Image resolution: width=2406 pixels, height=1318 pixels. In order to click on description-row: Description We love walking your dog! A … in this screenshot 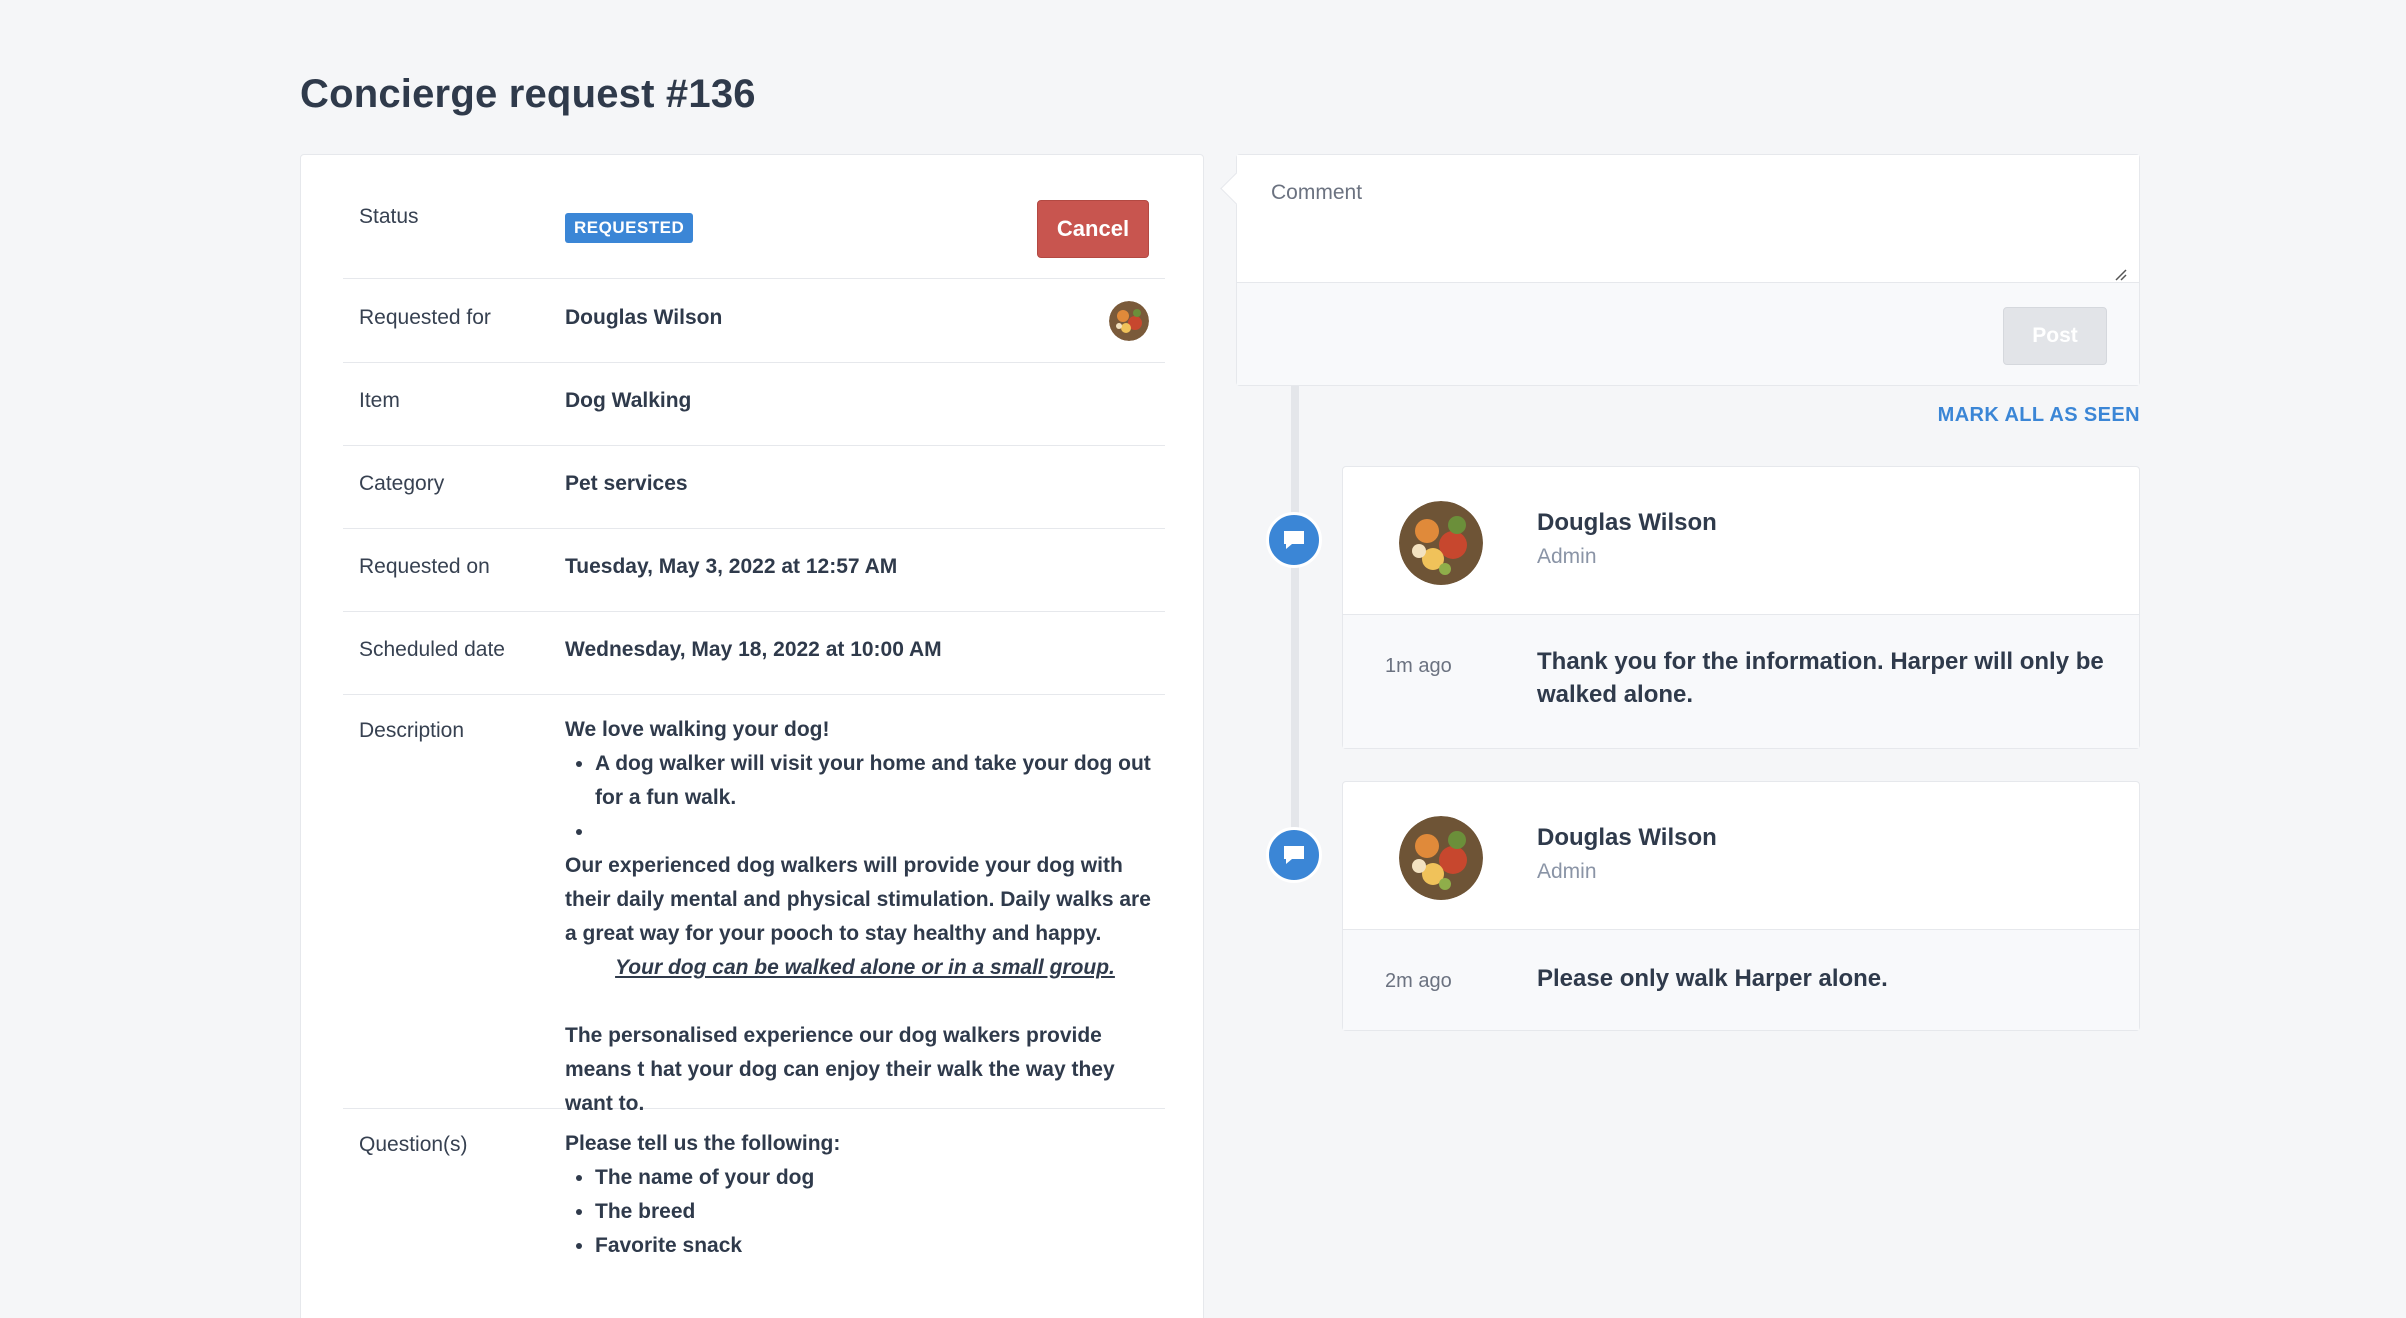, I will do `click(754, 905)`.